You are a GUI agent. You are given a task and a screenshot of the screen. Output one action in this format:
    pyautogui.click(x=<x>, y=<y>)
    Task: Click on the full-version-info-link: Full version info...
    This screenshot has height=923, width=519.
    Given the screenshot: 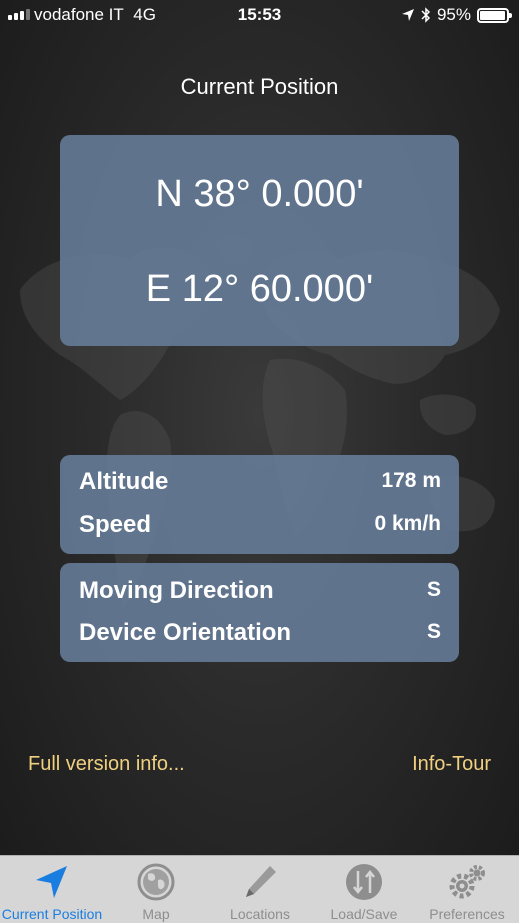 What is the action you would take?
    pyautogui.click(x=106, y=764)
    